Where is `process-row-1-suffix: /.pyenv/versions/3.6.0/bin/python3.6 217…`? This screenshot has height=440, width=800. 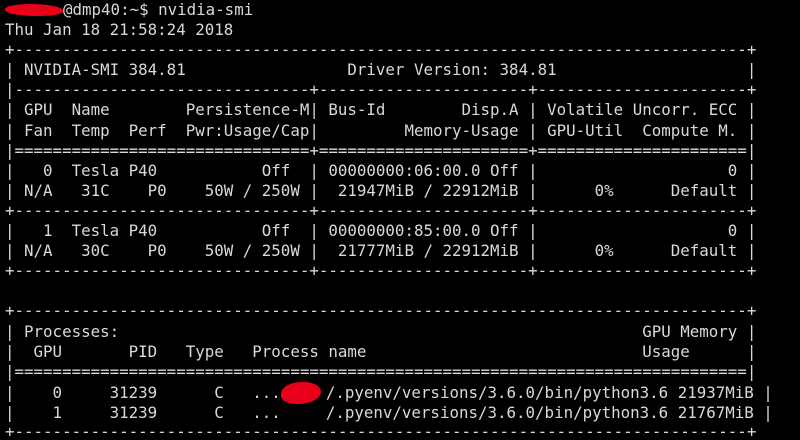 process-row-1-suffix: /.pyenv/versions/3.6.0/bin/python3.6 217… is located at coordinates (549, 412).